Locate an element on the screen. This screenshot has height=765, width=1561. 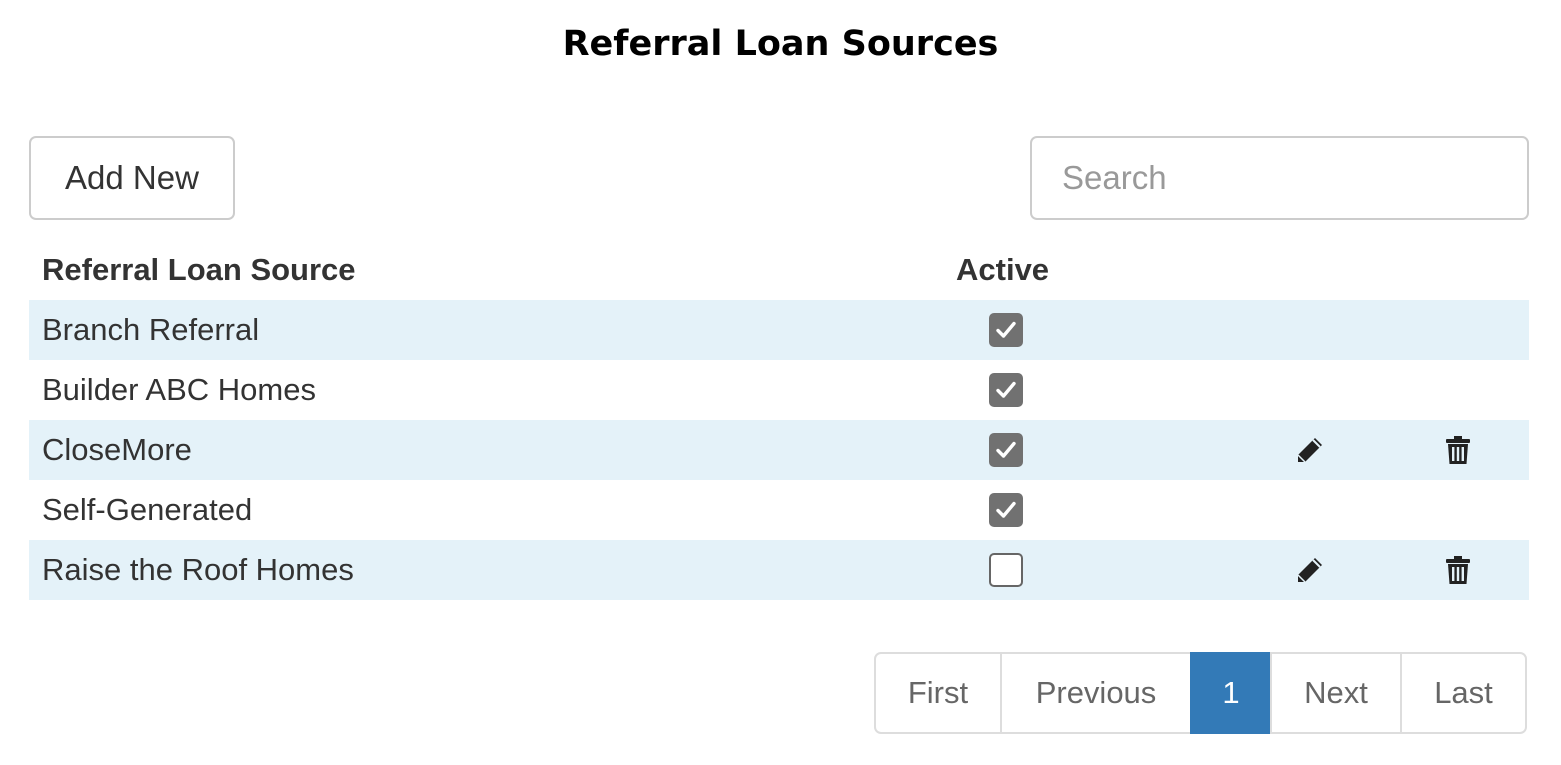
row-name: Branch Referral is located at coordinates (151, 329).